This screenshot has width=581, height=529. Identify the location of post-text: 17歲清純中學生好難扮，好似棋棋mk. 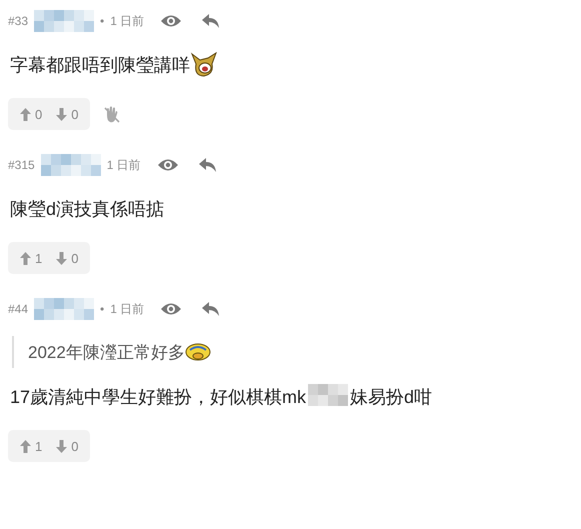
(158, 397).